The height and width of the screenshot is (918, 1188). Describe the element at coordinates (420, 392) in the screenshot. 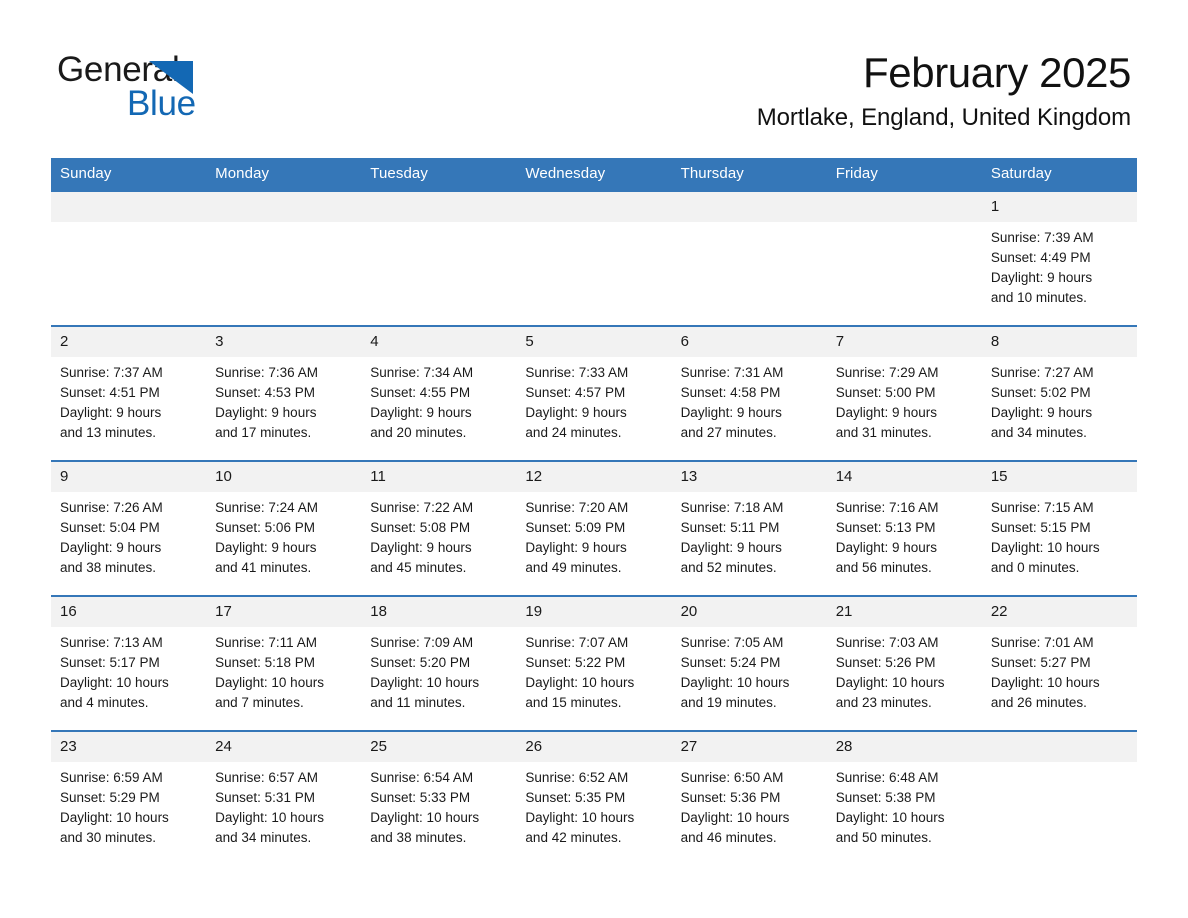

I see `sunset-text: Sunset: 4:55 PM` at that location.